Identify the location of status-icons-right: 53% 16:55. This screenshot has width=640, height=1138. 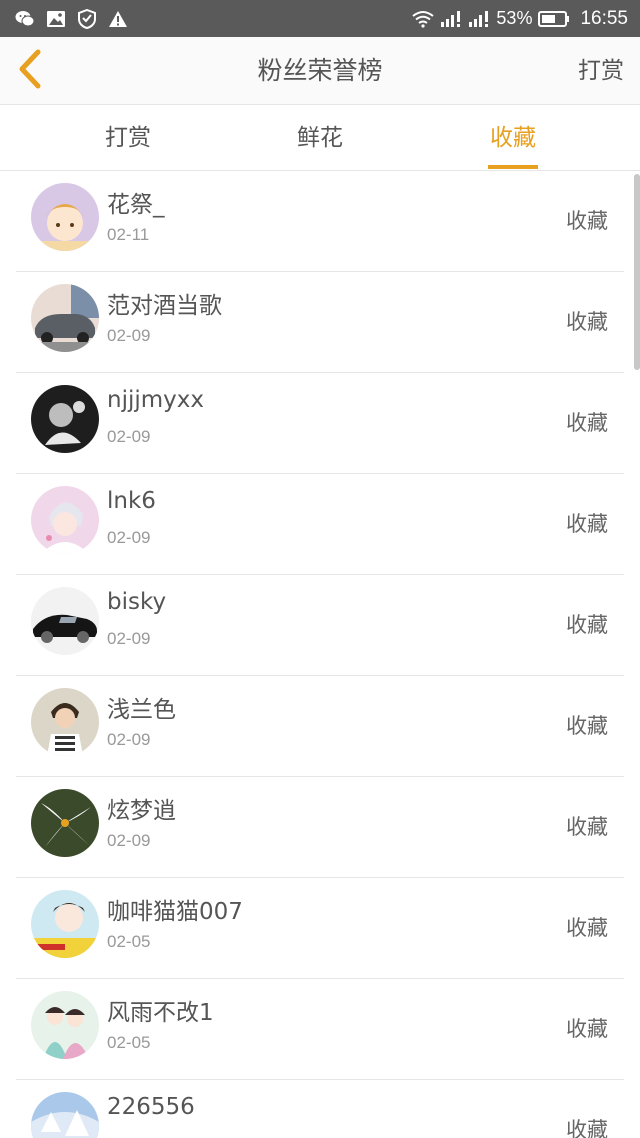
(520, 19).